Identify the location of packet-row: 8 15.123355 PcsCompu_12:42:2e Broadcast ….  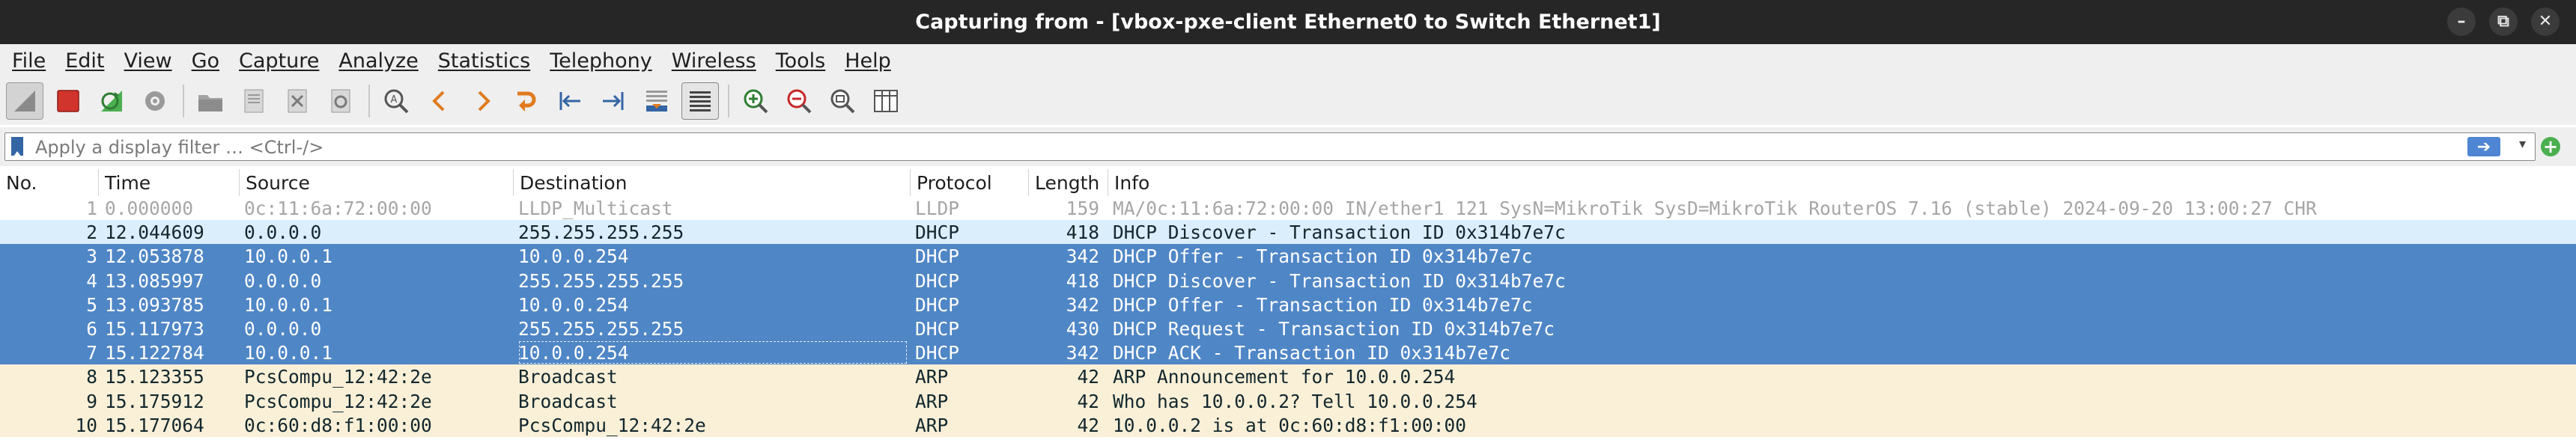
(1288, 377).